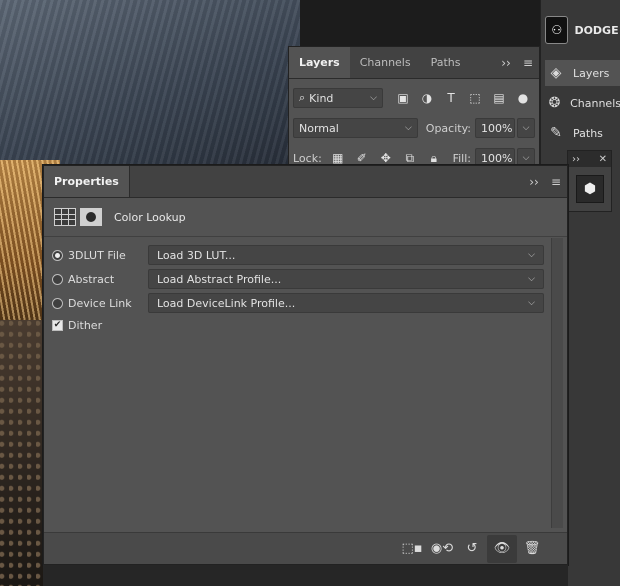 Image resolution: width=620 pixels, height=586 pixels. I want to click on dock-item-layers: ◈ Layers, so click(582, 73).